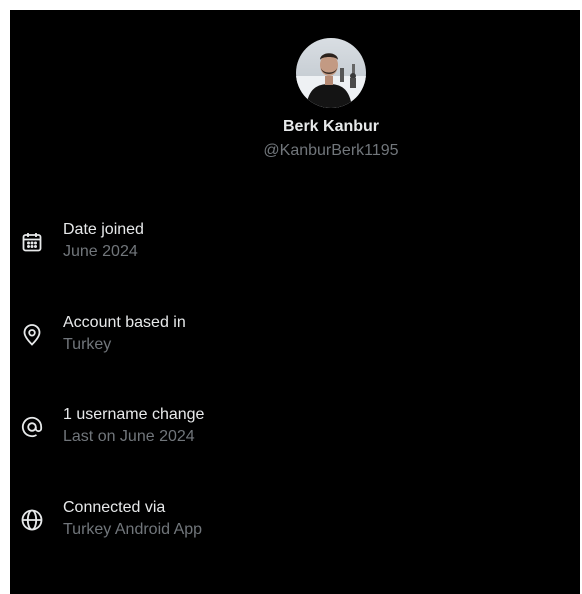  Describe the element at coordinates (124, 322) in the screenshot. I see `row-title: Account based in` at that location.